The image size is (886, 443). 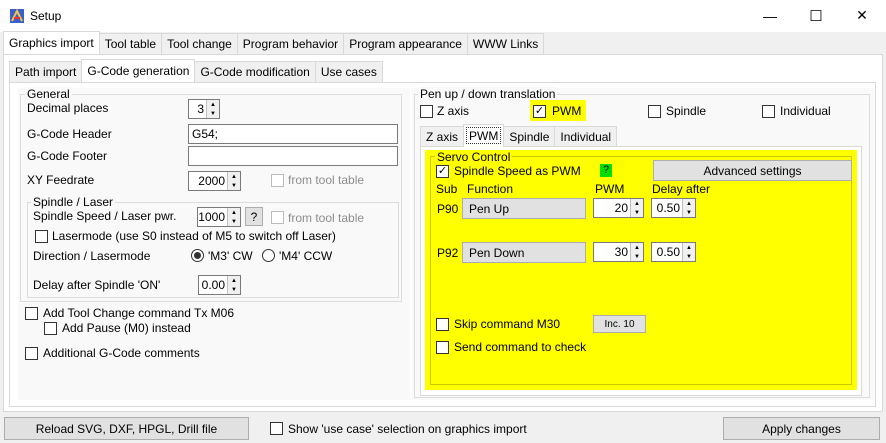 I want to click on spindle-as-pwm-label: Spindle Speed as PWM, so click(x=517, y=171).